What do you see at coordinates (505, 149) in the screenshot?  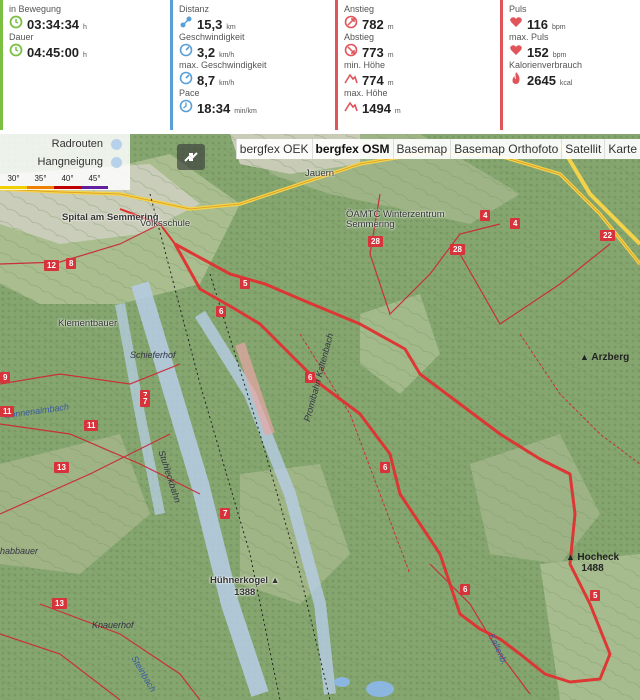 I see `layer-tab-3: Basemap Orthofoto` at bounding box center [505, 149].